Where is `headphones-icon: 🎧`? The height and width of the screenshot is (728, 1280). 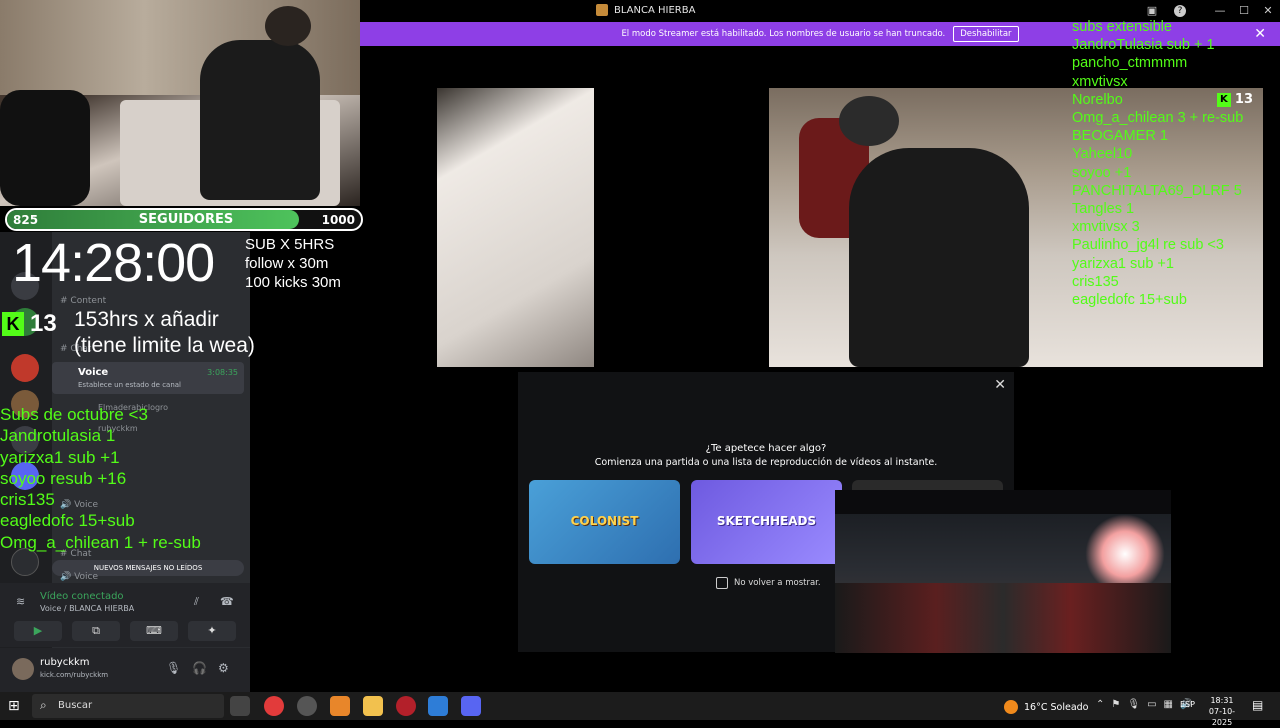
headphones-icon: 🎧 is located at coordinates (199, 668).